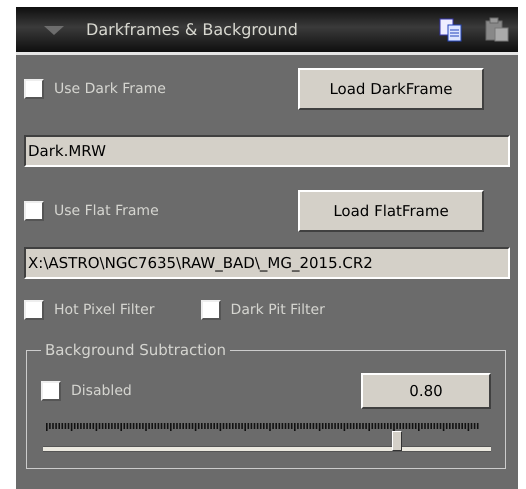 Image resolution: width=526 pixels, height=489 pixels. I want to click on copy-icon, so click(451, 29).